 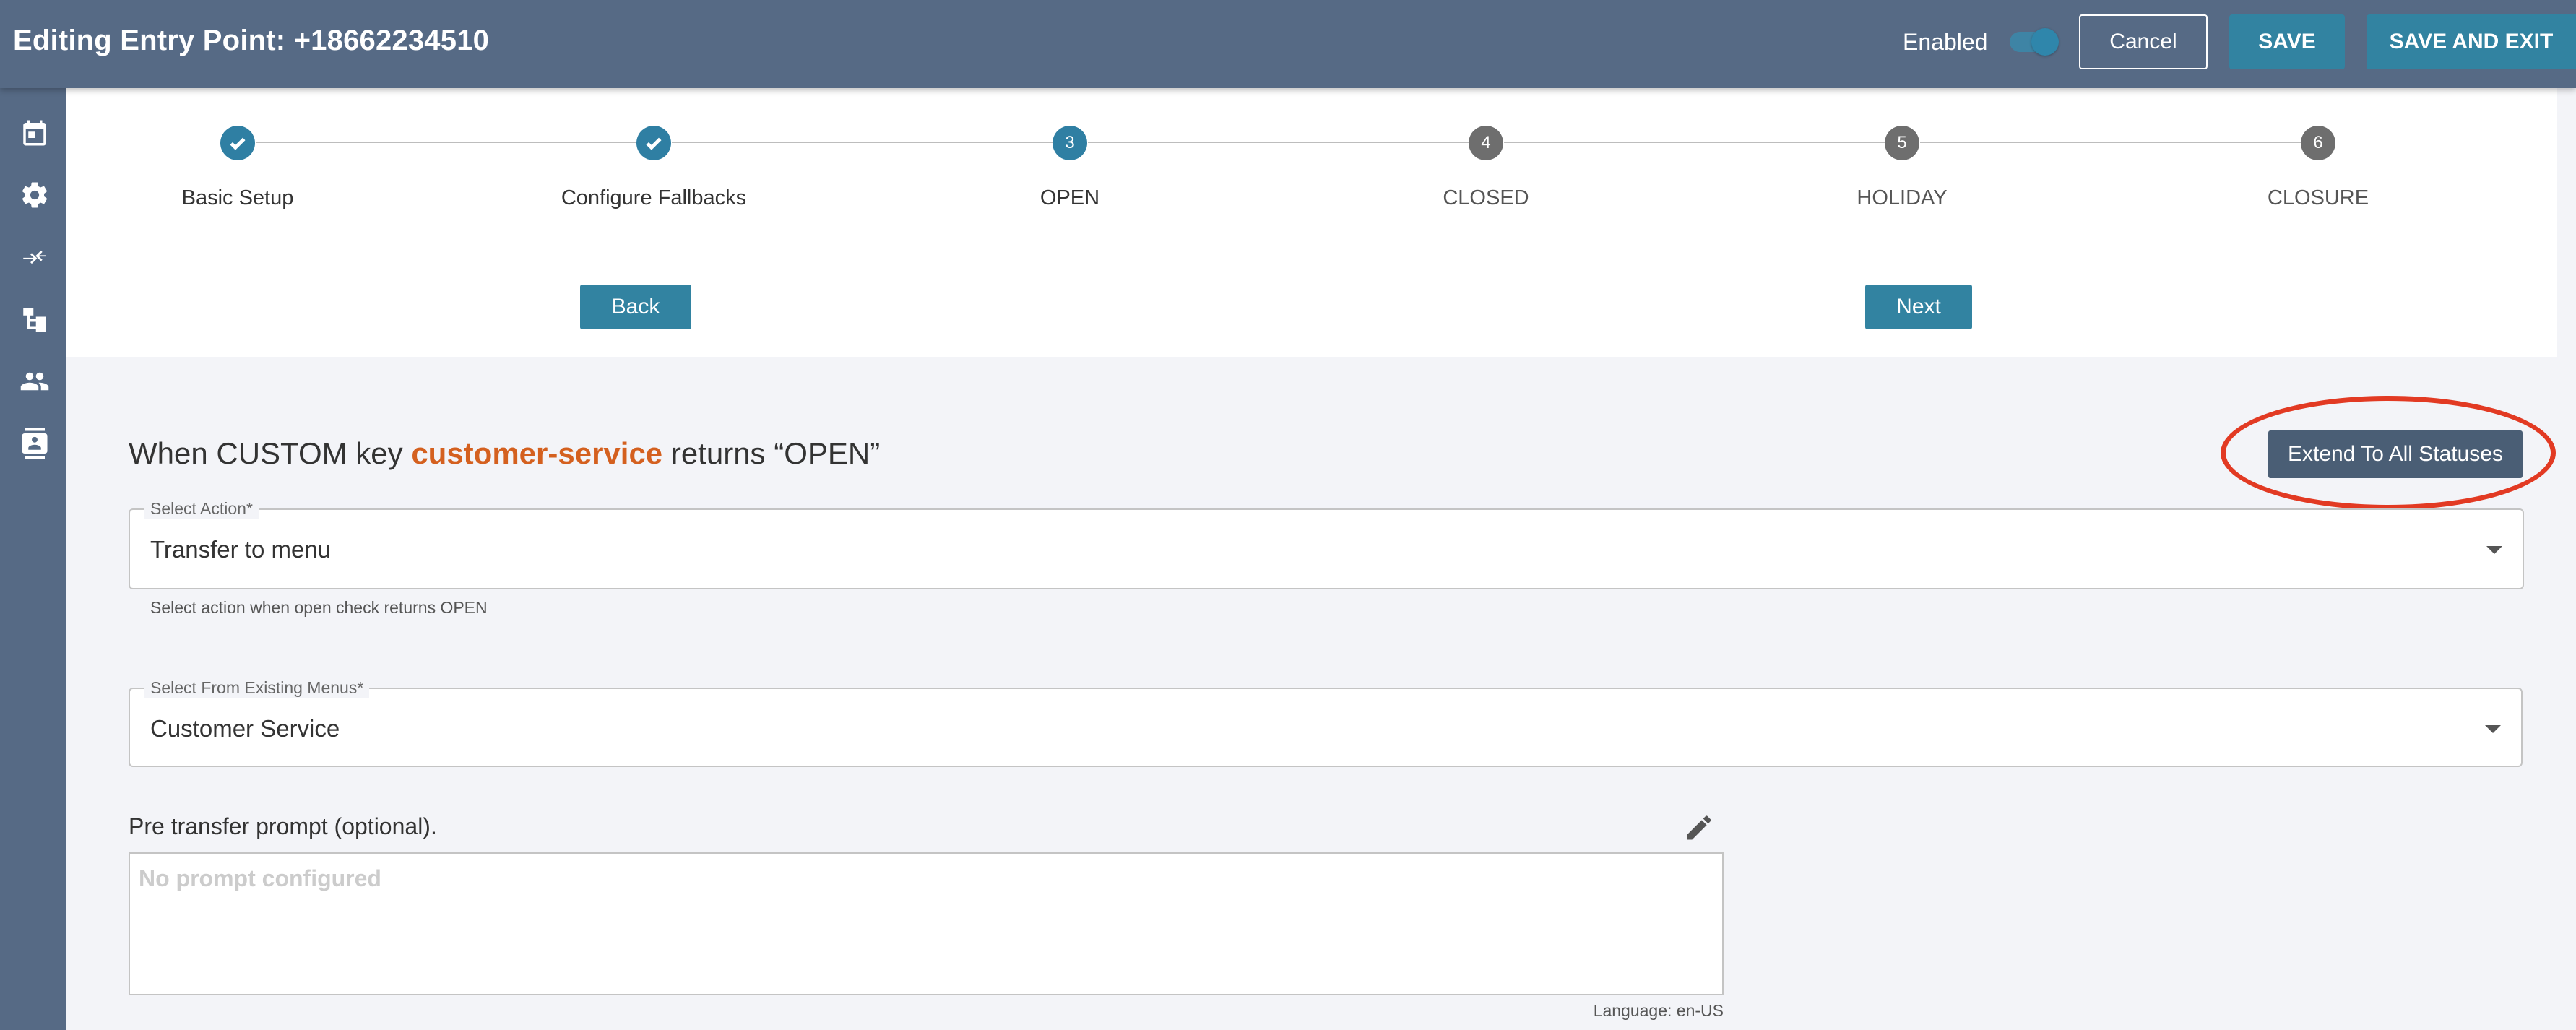 I want to click on step-5-number: 5, so click(x=1902, y=143).